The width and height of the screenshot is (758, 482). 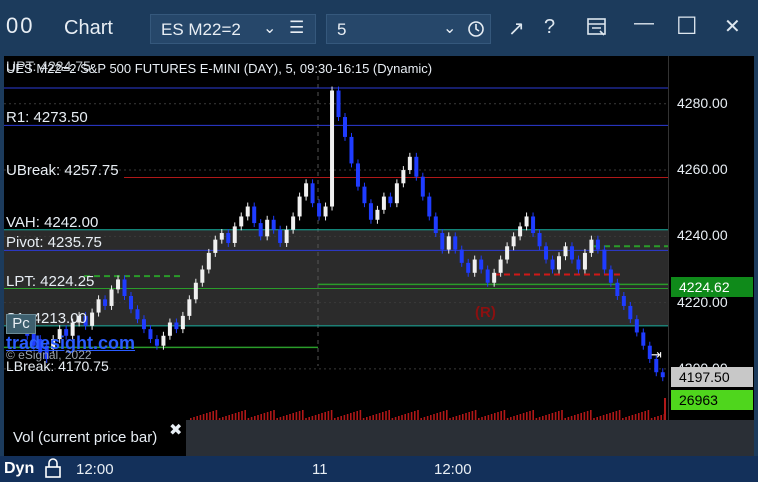 I want to click on r-marker: (R), so click(x=485, y=312).